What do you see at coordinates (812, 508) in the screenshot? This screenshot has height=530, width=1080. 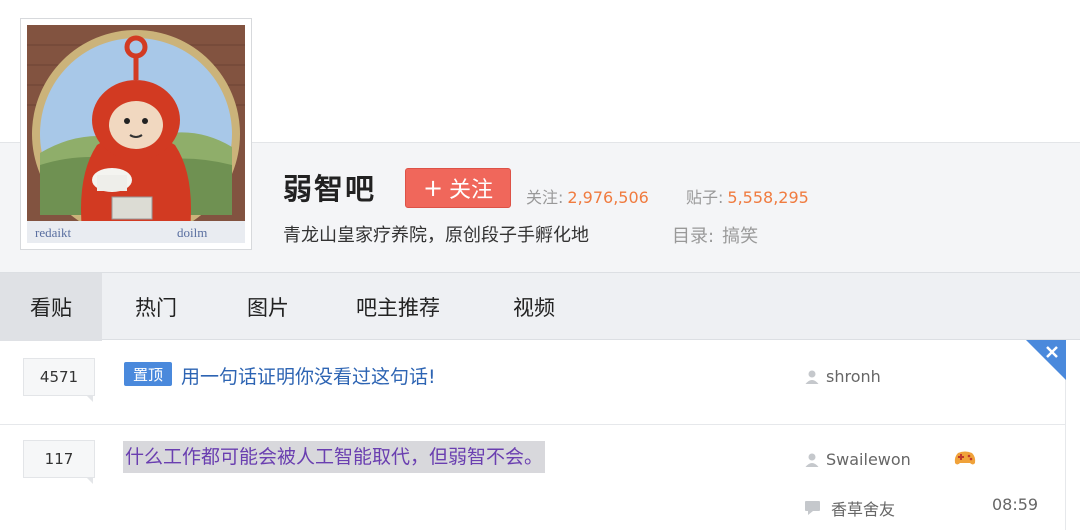 I see `comment-icon` at bounding box center [812, 508].